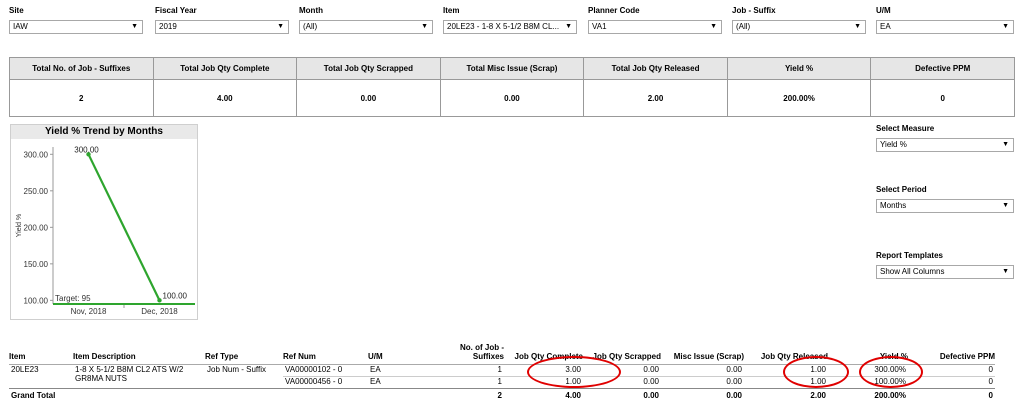  I want to click on y-axis-label: Yield %, so click(19, 225).